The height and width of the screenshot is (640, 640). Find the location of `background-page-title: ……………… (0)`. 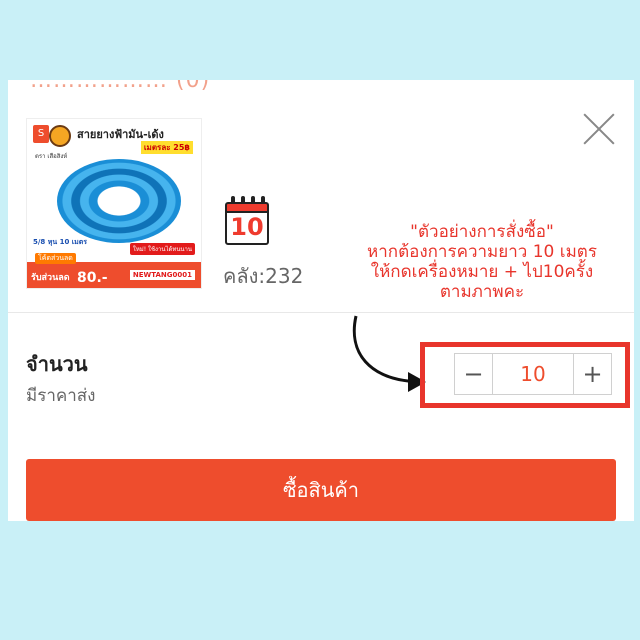

background-page-title: ……………… (0) is located at coordinates (120, 86).